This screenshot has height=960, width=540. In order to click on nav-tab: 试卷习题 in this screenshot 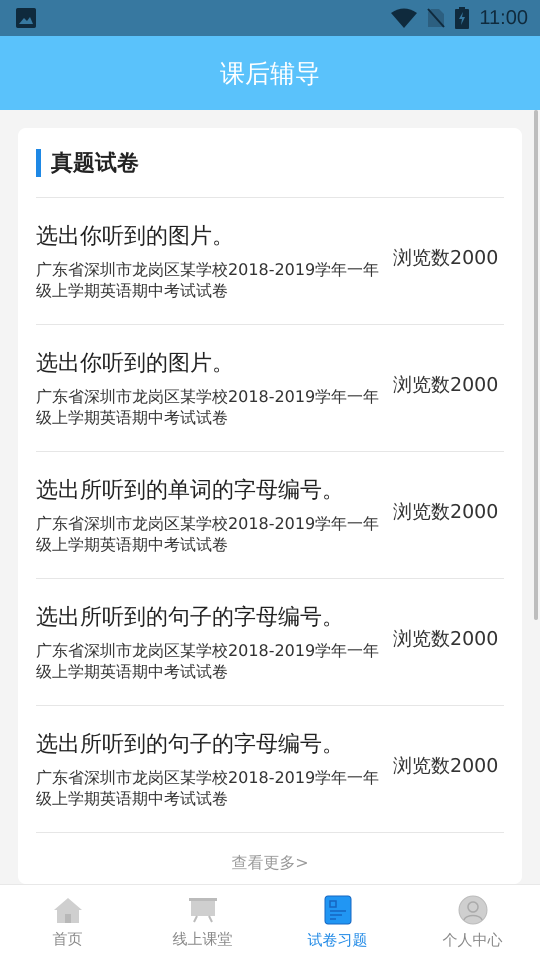, I will do `click(337, 922)`.